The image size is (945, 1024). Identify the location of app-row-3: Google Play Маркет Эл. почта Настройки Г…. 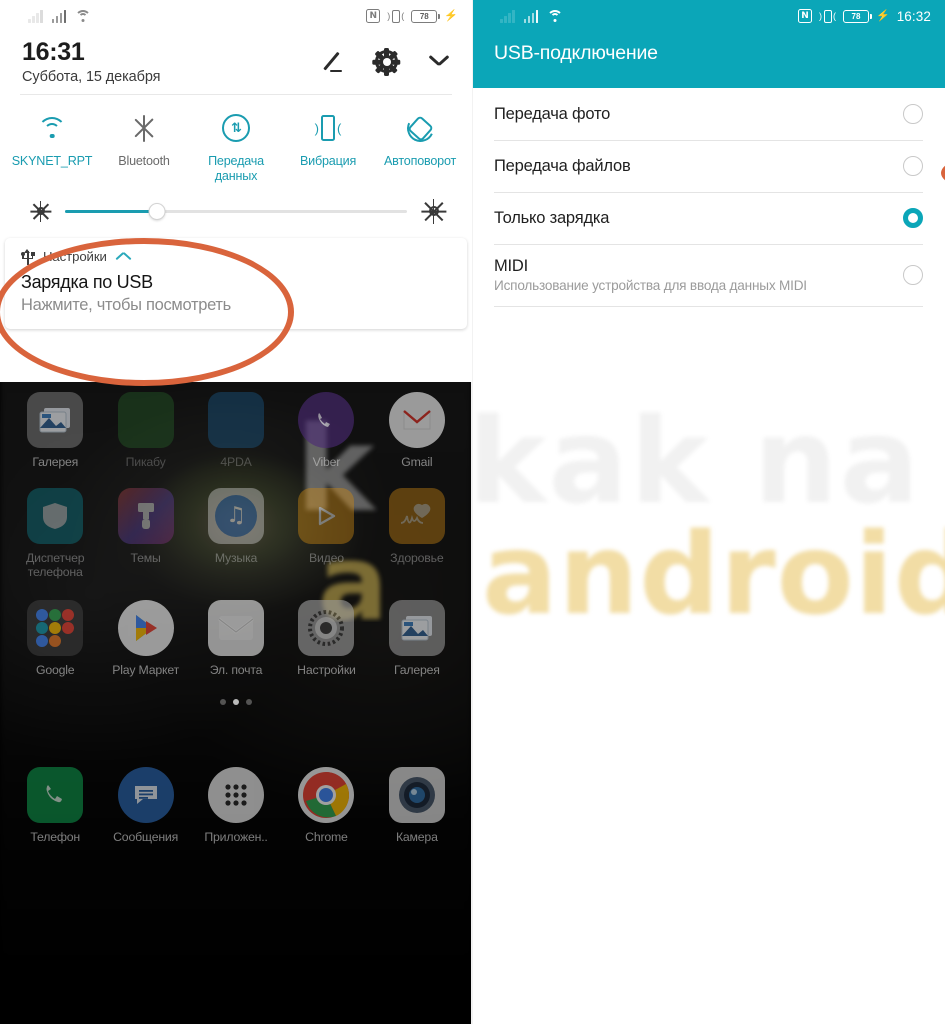
(236, 629).